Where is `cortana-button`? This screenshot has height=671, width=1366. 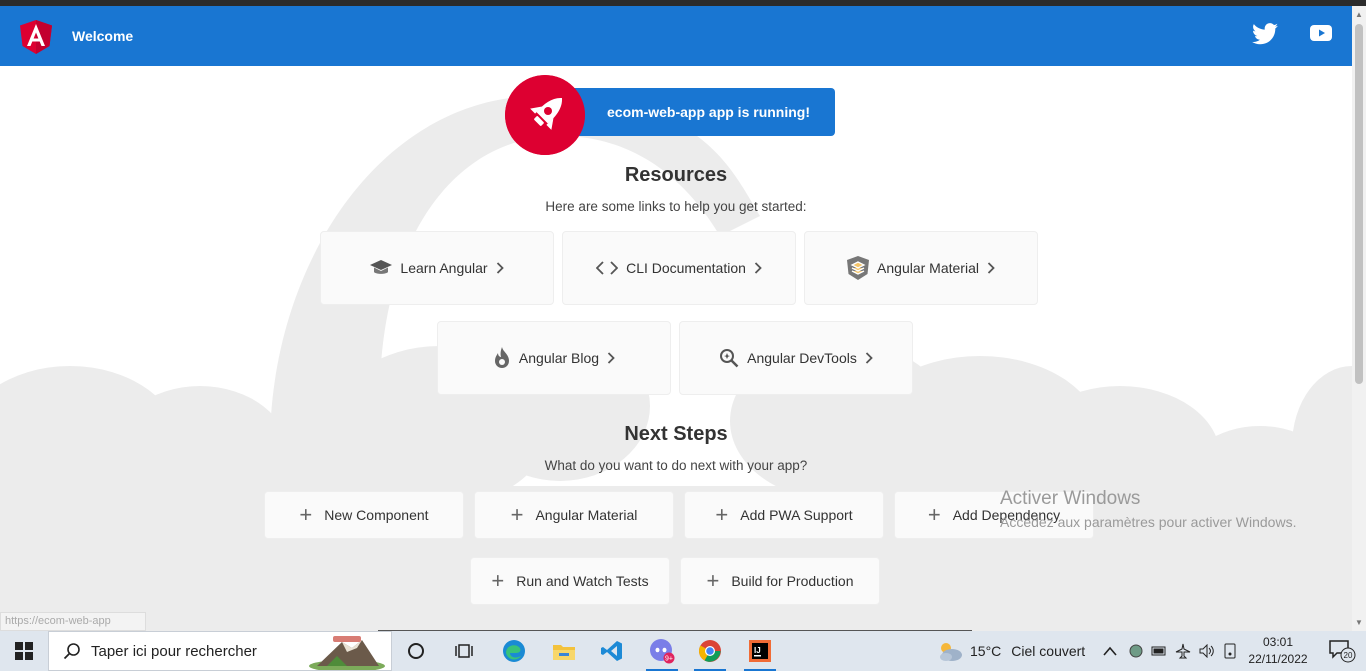 cortana-button is located at coordinates (416, 651).